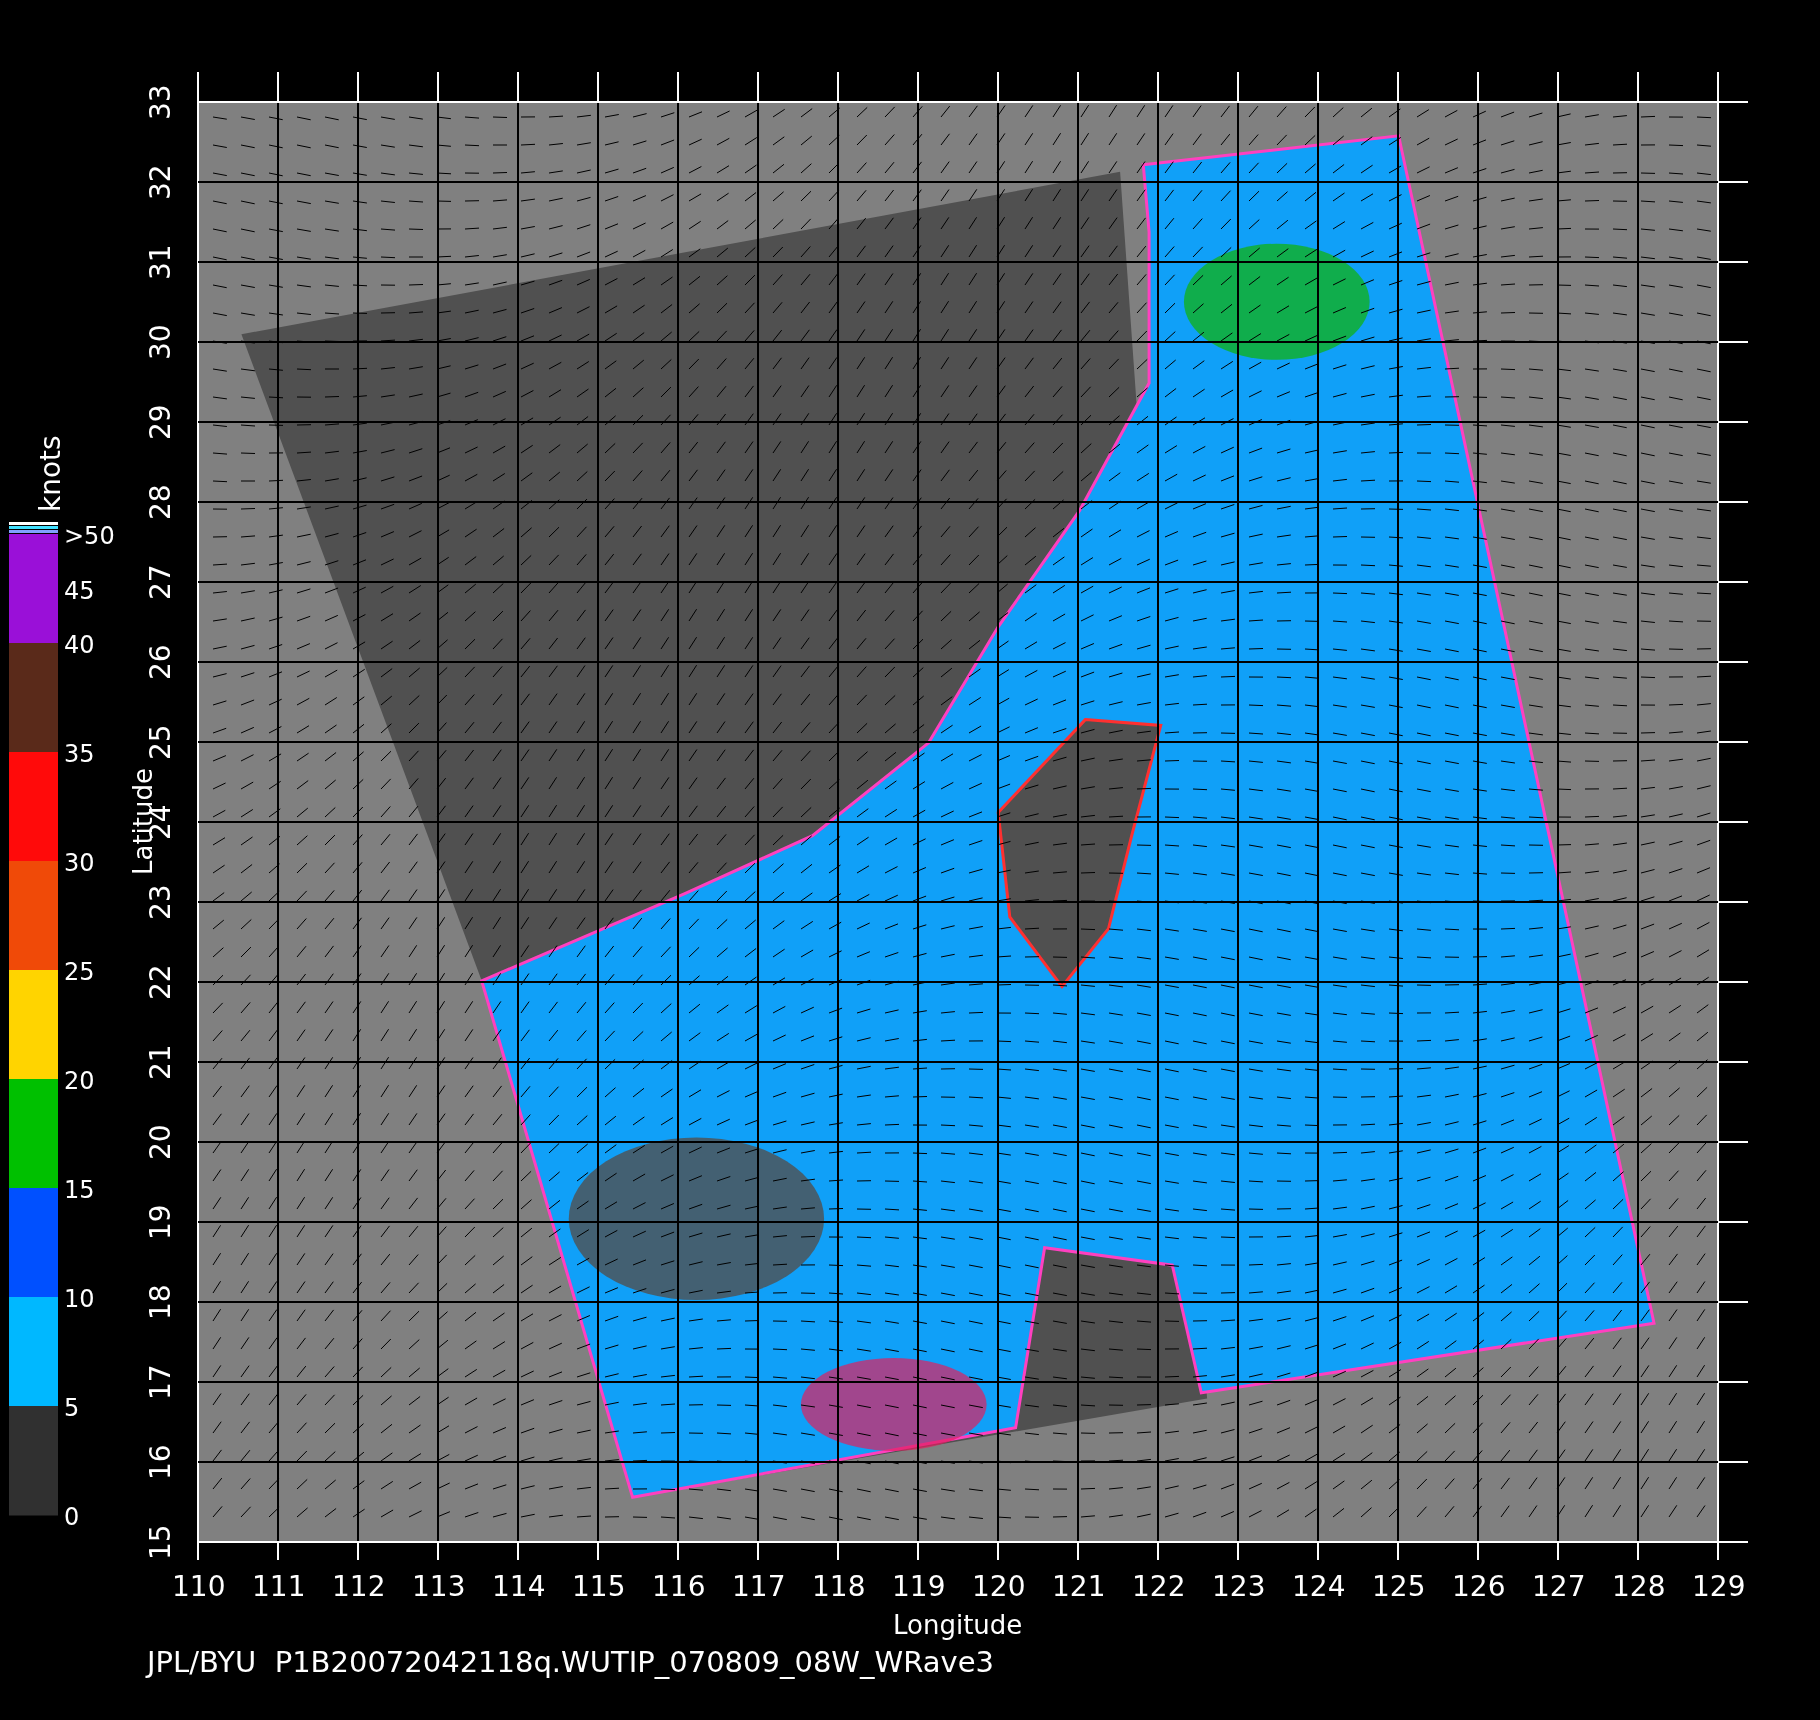 The image size is (1820, 1720). I want to click on x-tick-label: 119, so click(919, 1586).